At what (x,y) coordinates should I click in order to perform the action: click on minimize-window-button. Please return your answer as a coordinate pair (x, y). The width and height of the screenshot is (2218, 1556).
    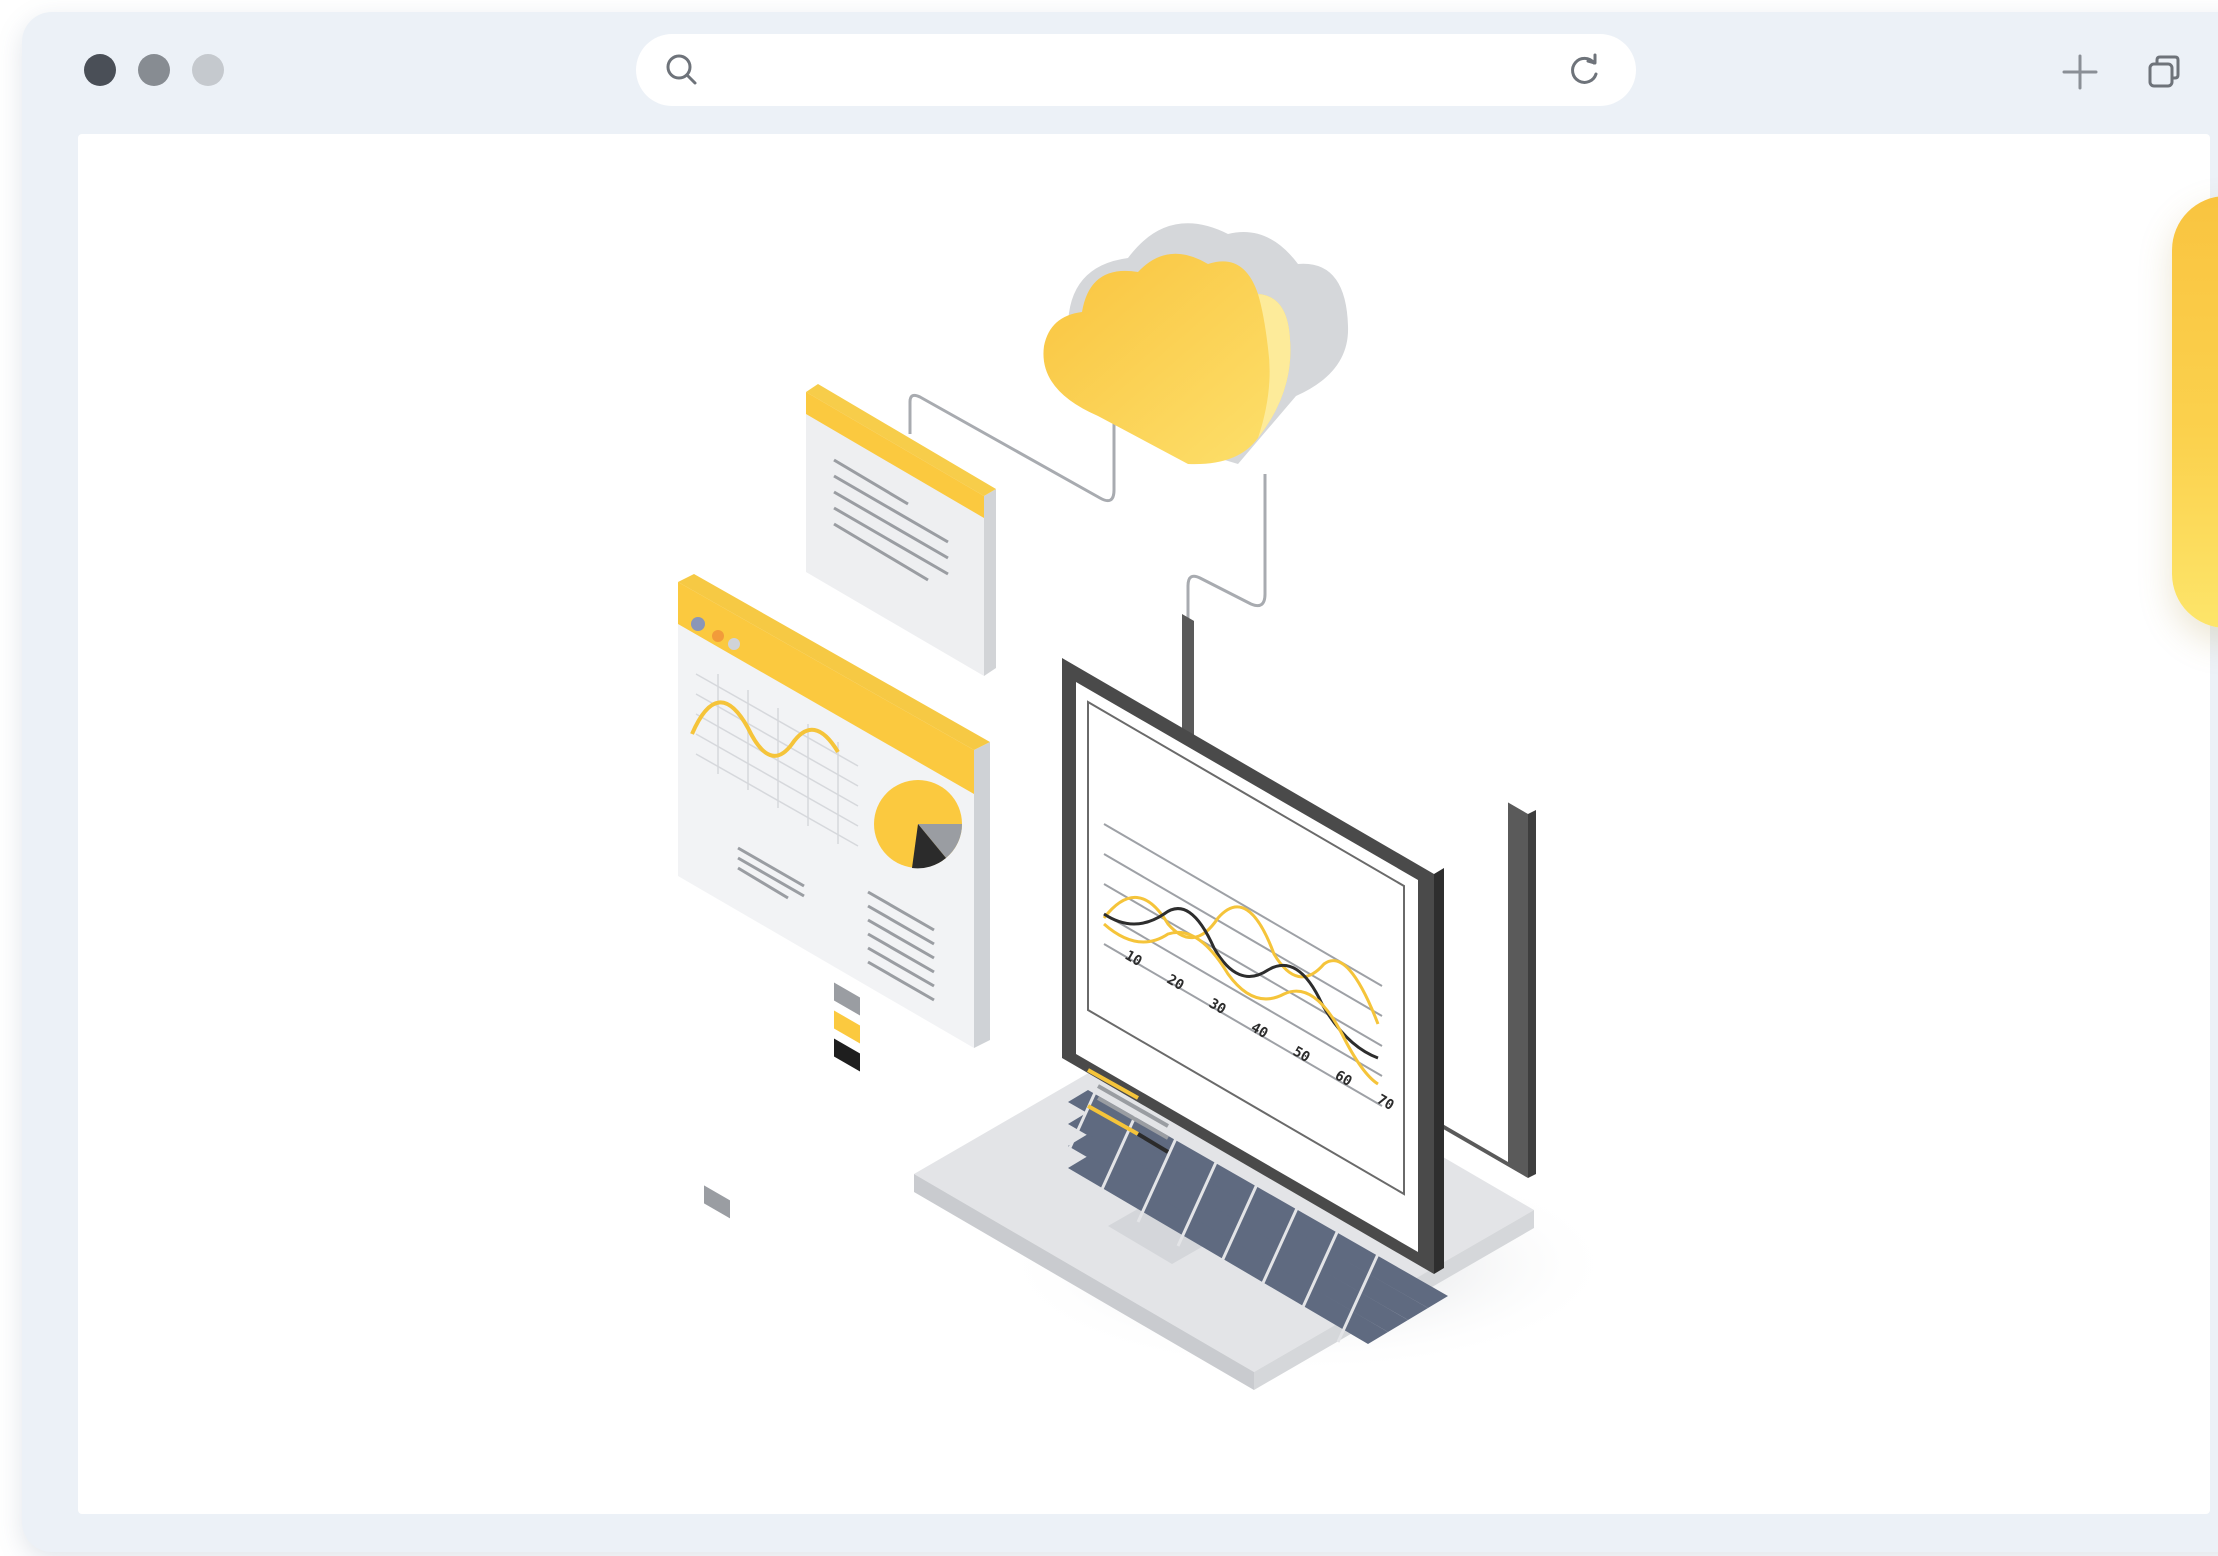
    Looking at the image, I should click on (154, 70).